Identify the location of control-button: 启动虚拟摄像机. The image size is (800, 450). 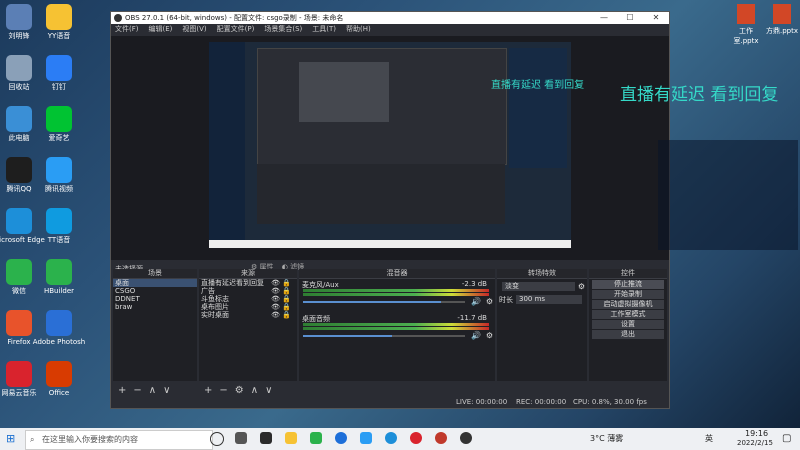
(628, 304).